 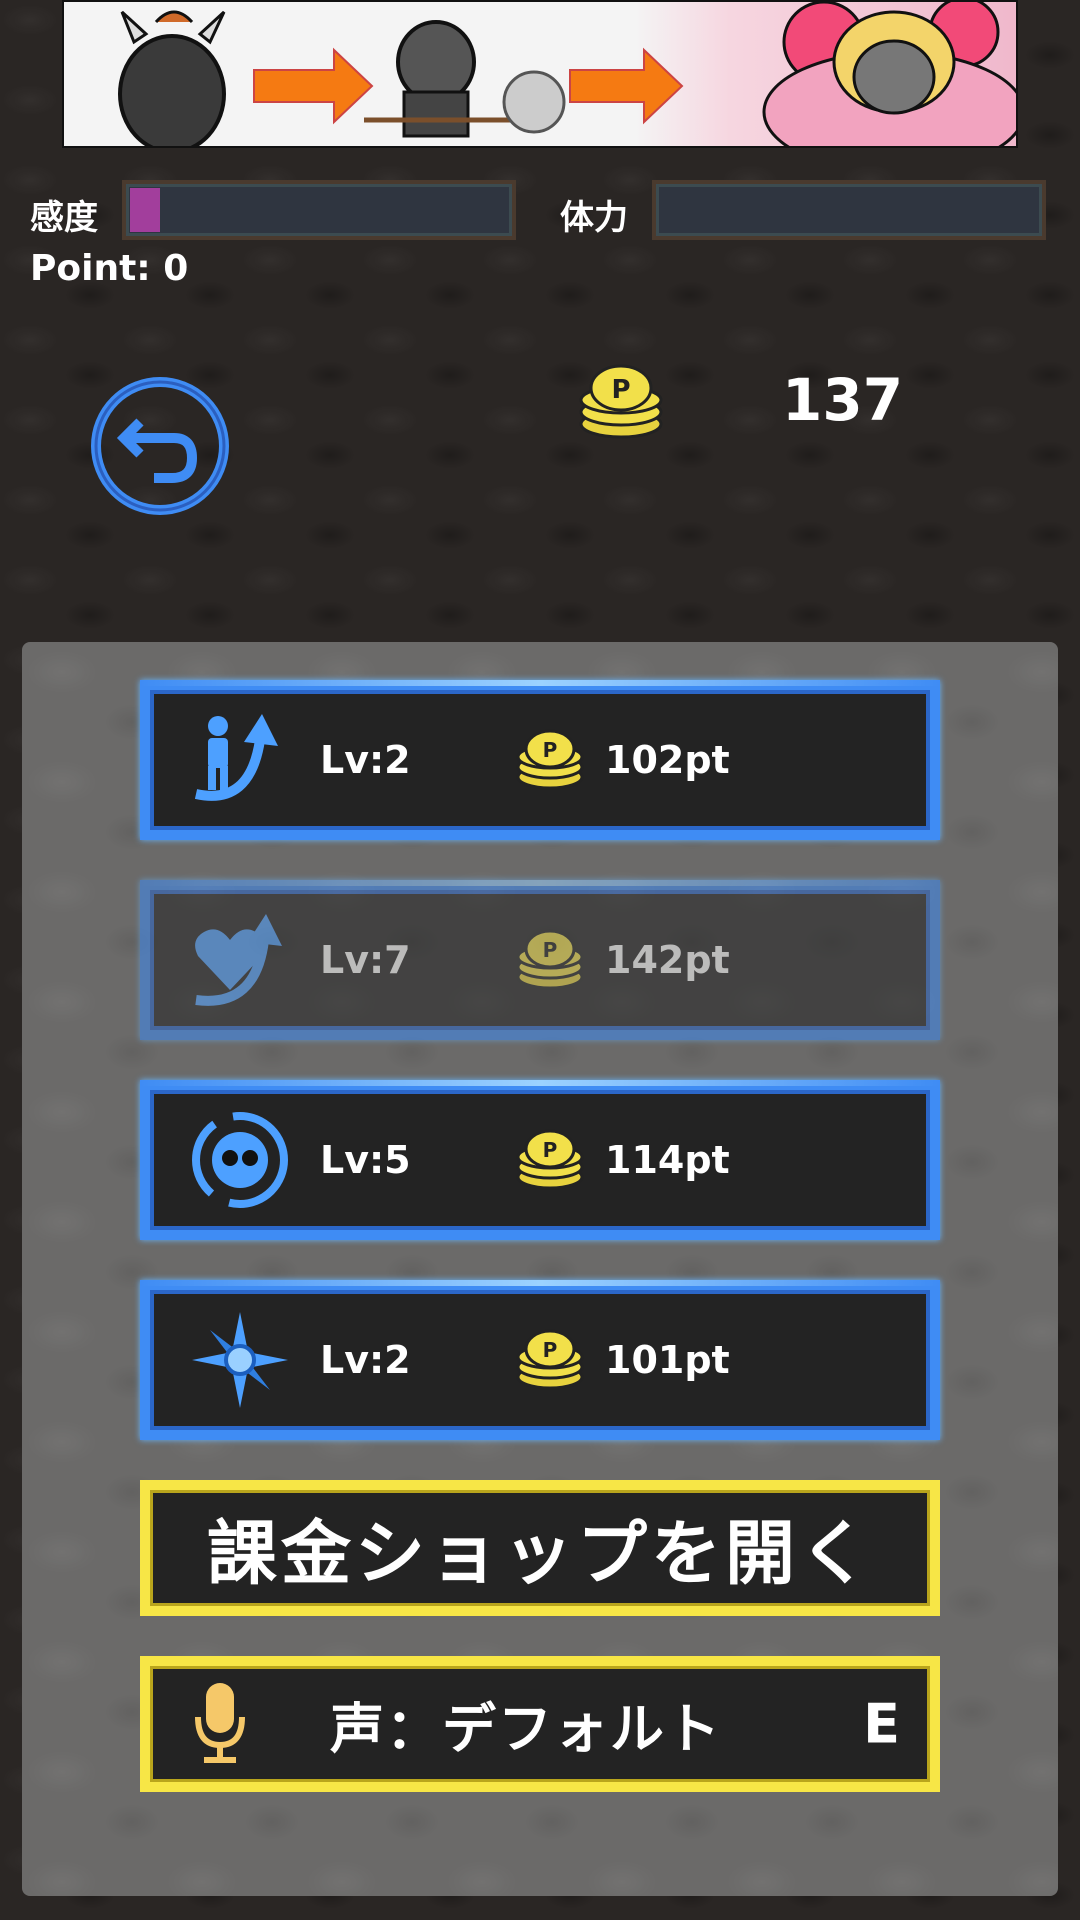 I want to click on open-shop-button: 課金ショップを開く, so click(x=540, y=1548).